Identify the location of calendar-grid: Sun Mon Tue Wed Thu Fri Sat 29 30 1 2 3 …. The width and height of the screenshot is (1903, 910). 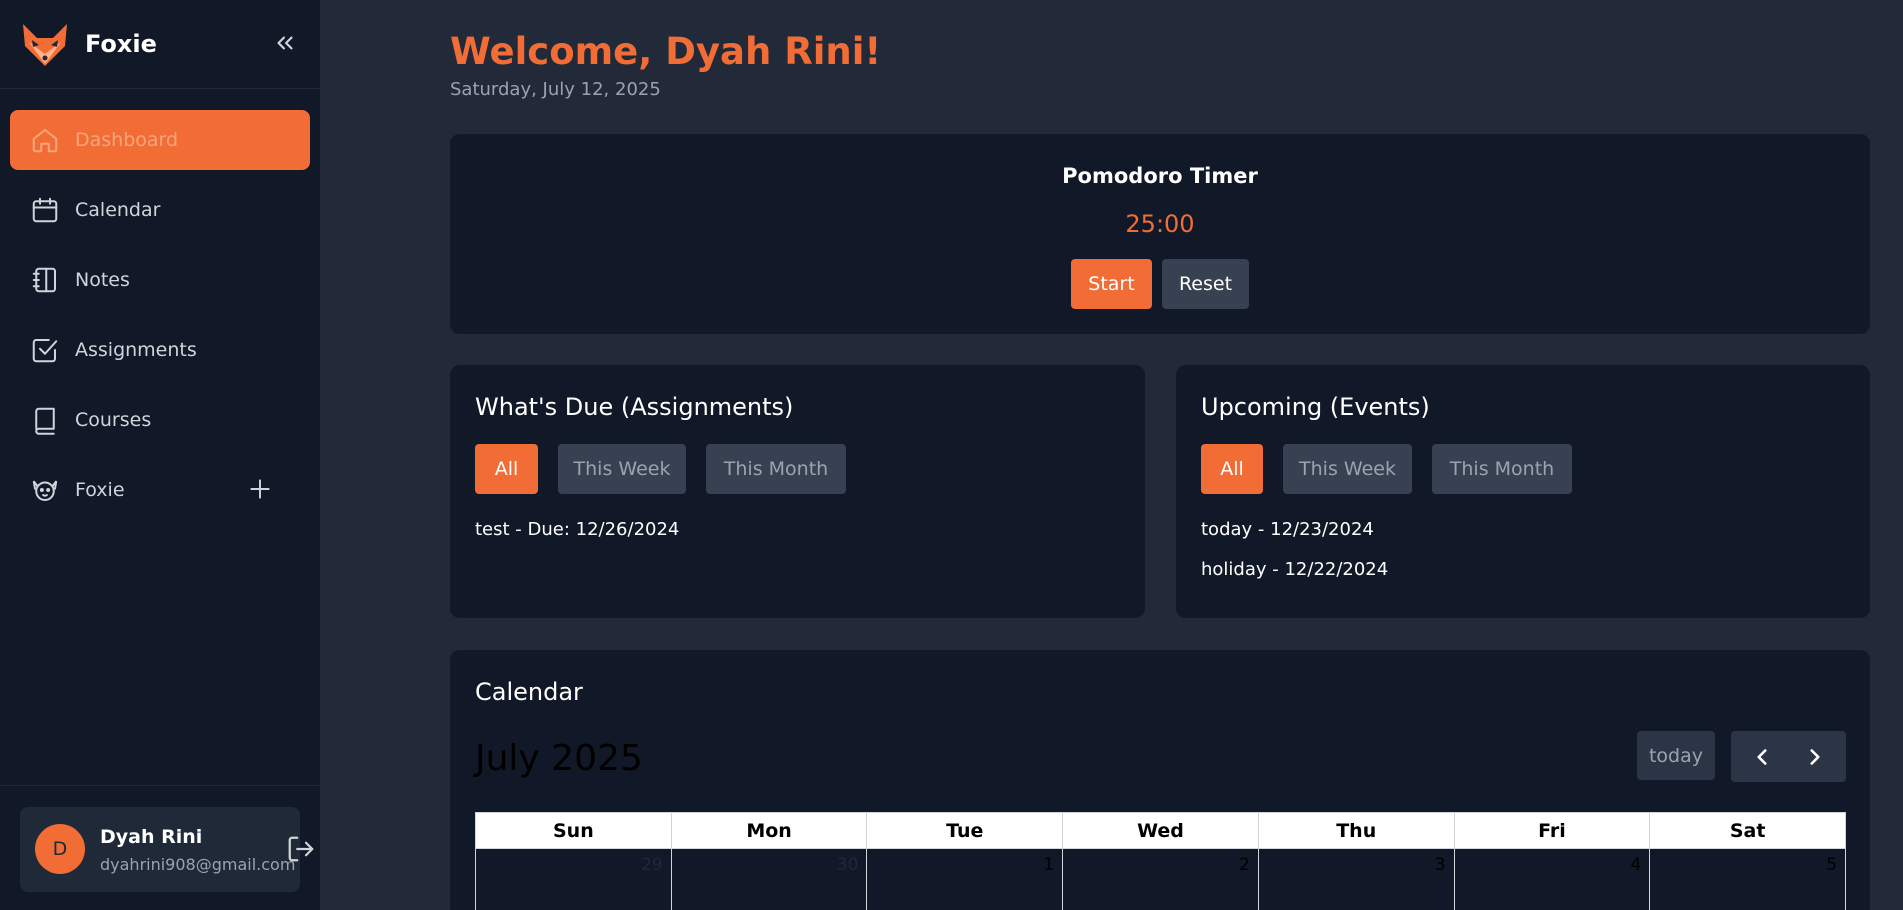
(1161, 861).